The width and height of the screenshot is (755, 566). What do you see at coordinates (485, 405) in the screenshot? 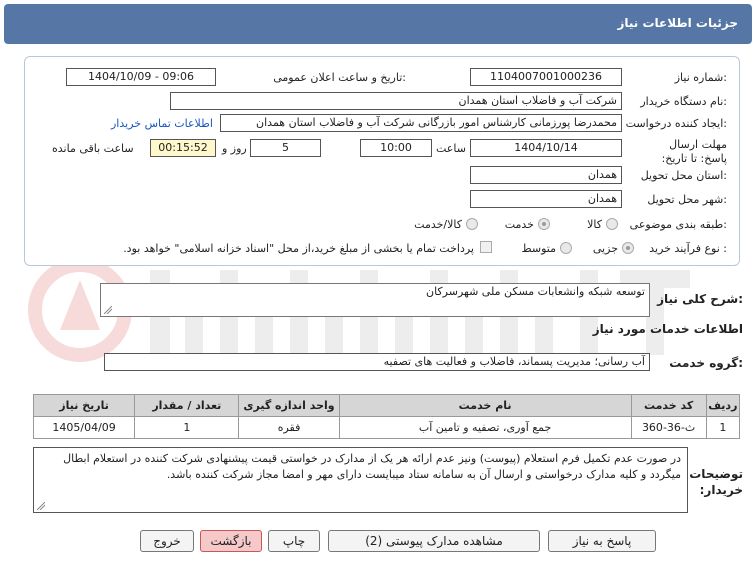
I see `col-service-name: نام خدمت` at bounding box center [485, 405].